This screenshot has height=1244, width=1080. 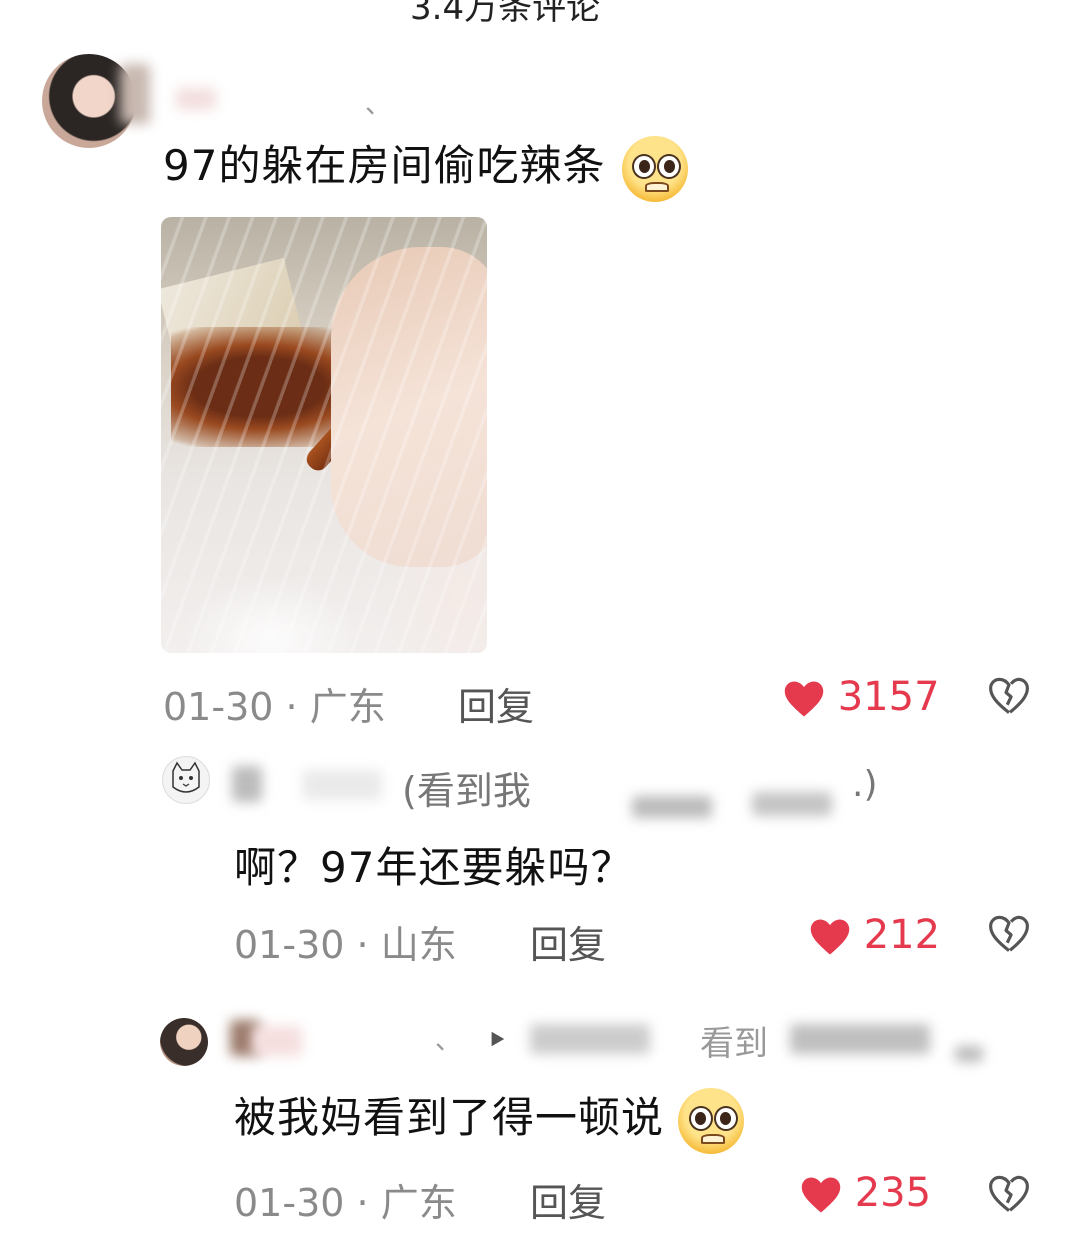 I want to click on reply-username: (看到我, so click(x=466, y=791).